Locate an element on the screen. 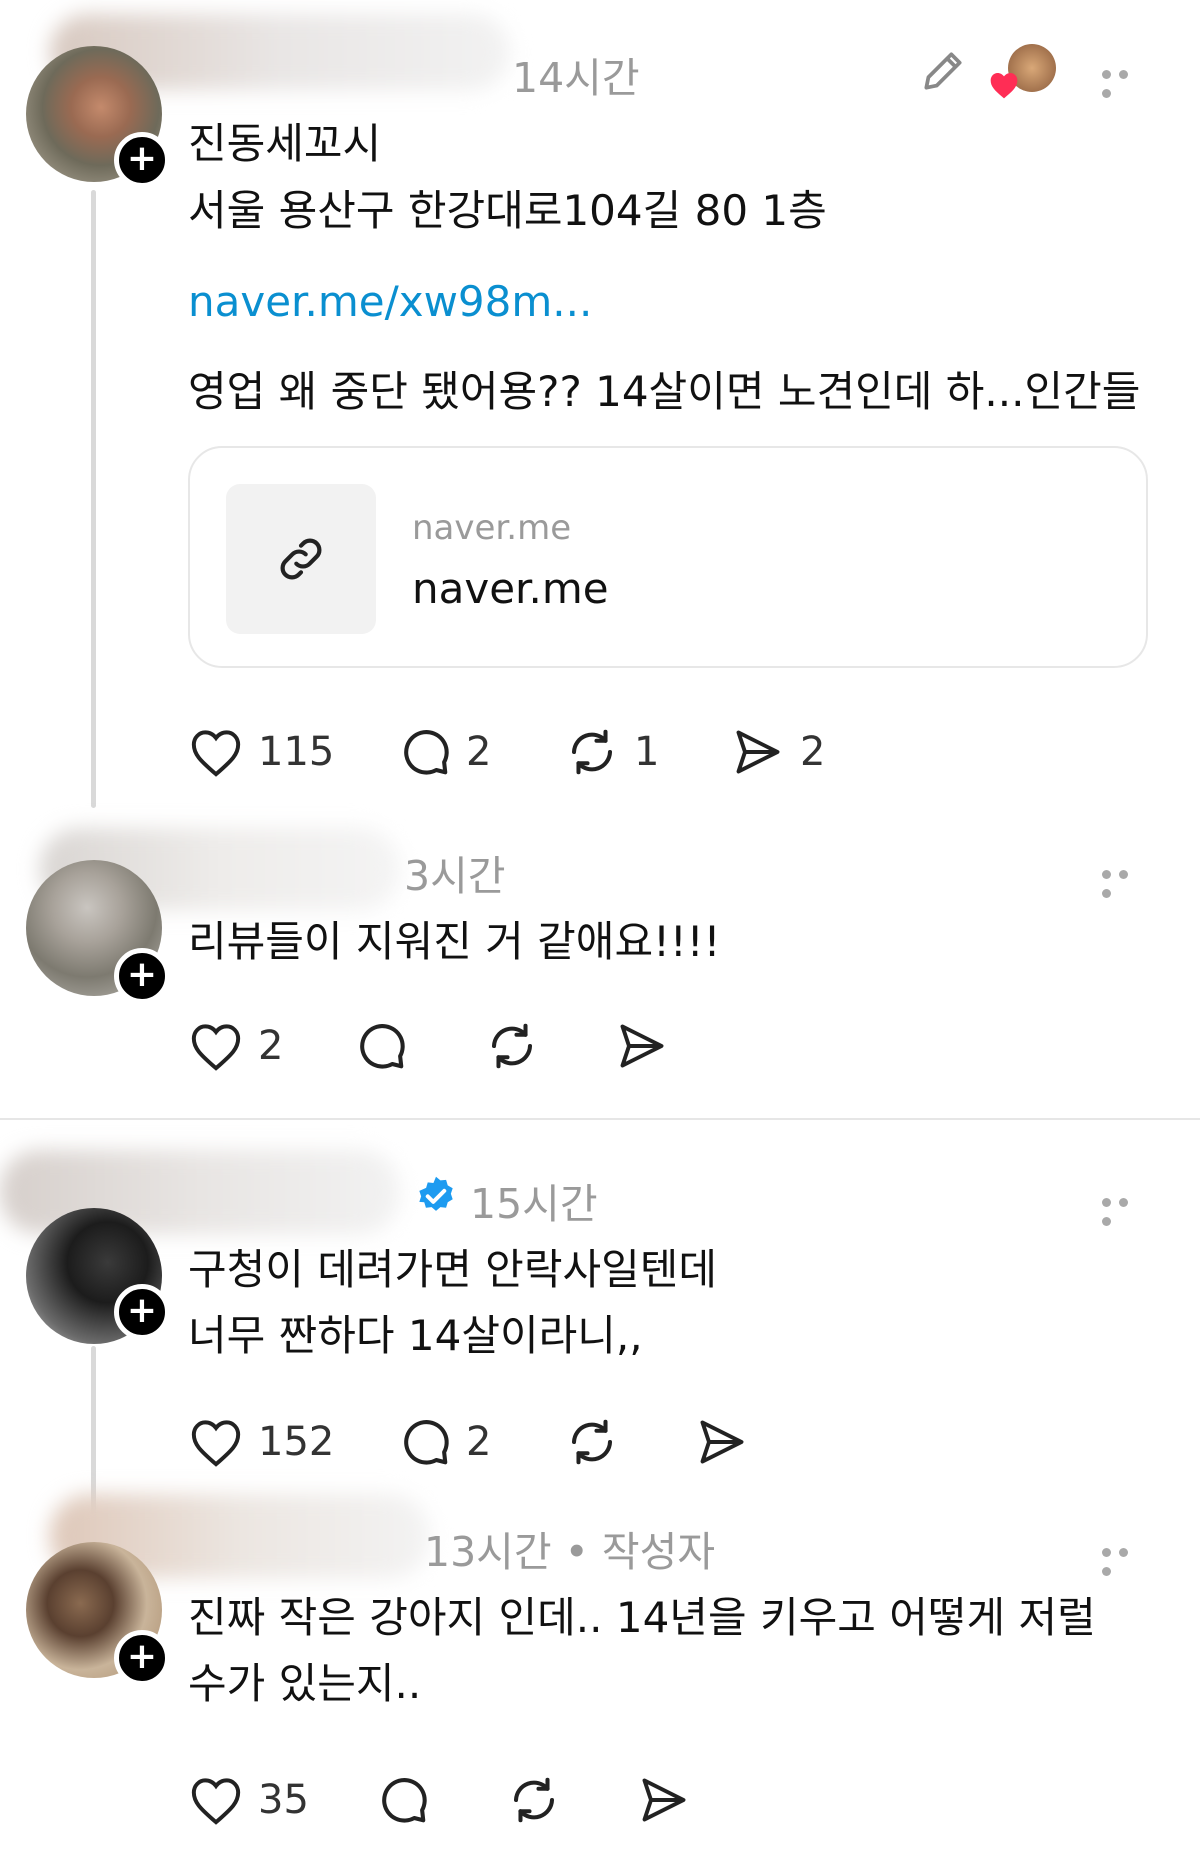 The height and width of the screenshot is (1875, 1200). repost-button: 1 is located at coordinates (647, 752).